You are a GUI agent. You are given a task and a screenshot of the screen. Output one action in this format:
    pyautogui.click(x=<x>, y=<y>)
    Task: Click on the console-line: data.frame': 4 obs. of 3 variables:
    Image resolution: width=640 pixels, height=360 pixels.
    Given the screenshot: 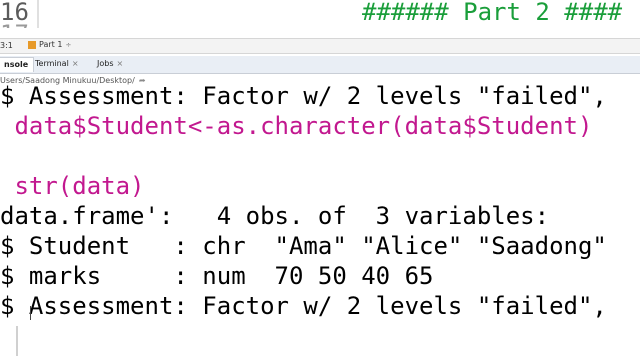 What is the action you would take?
    pyautogui.click(x=275, y=216)
    